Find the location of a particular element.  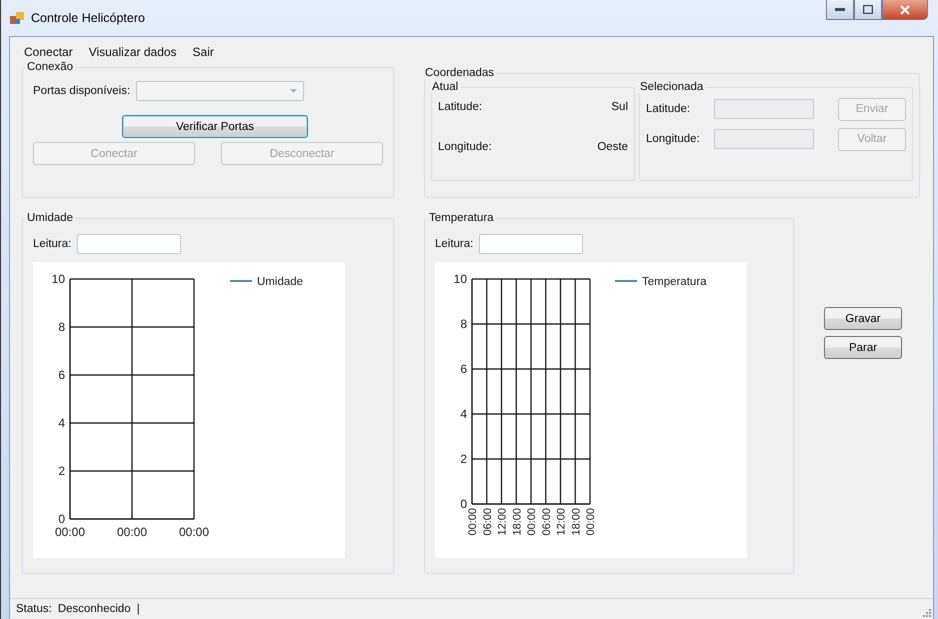

window-title: Controle Helicóptero is located at coordinates (88, 18).